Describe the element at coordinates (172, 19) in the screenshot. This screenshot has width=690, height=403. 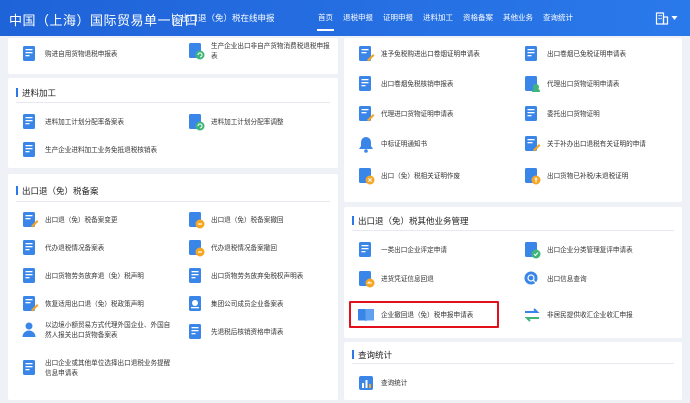
I see `brand-divider` at that location.